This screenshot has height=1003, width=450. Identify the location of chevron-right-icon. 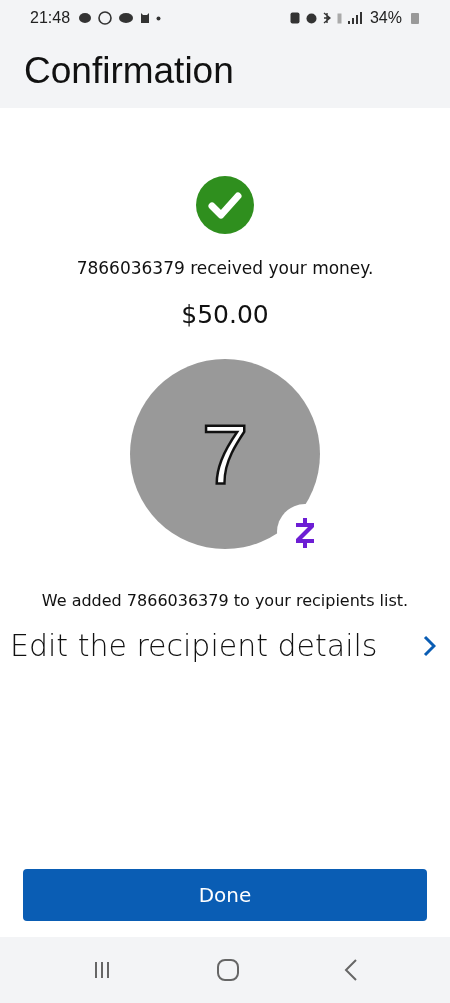
(429, 645).